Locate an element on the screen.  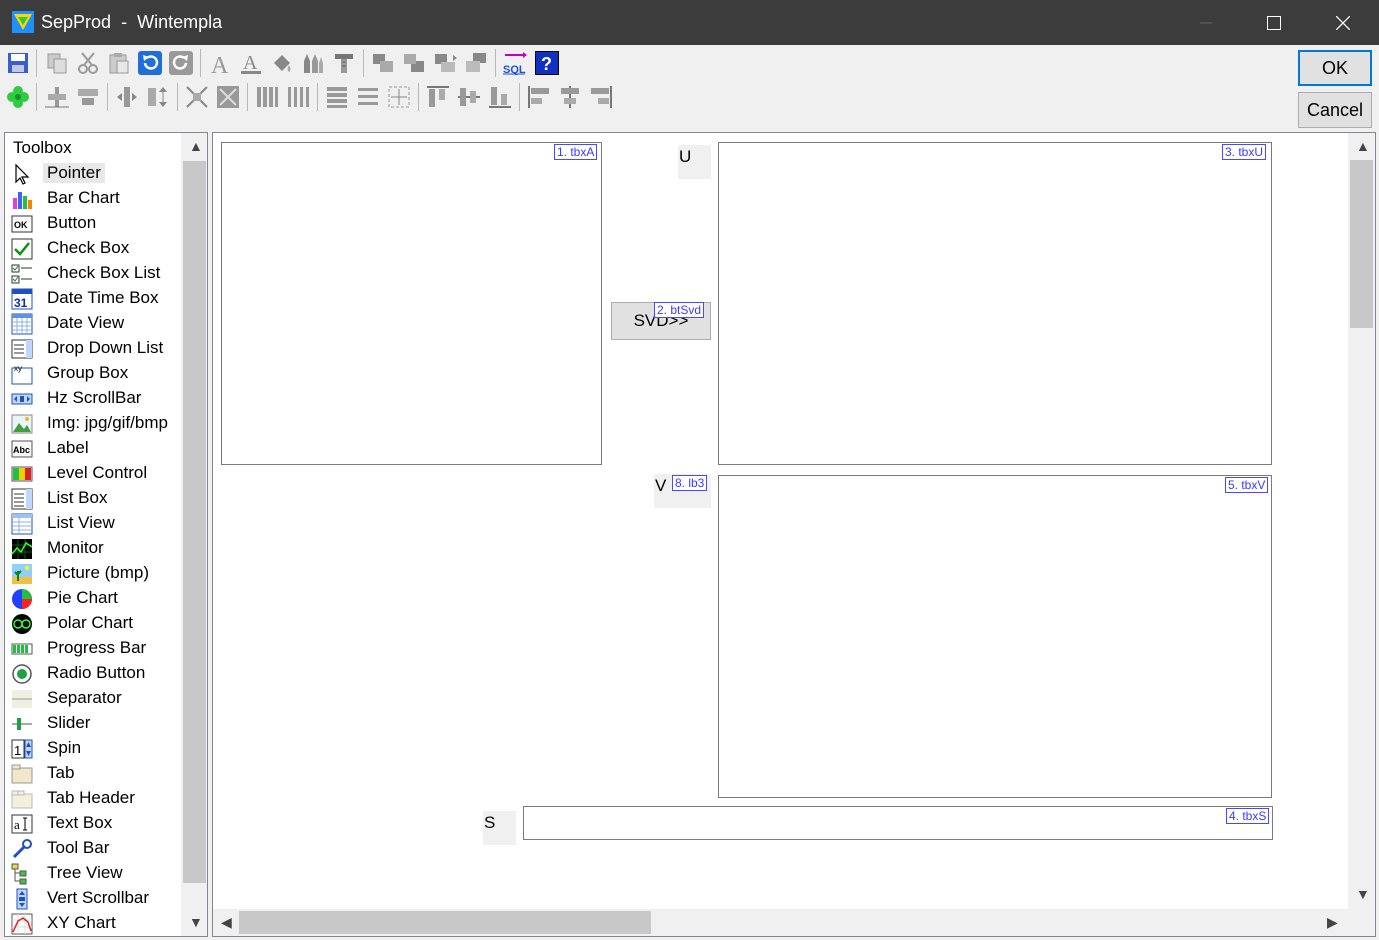
toolbox-item-label: Abc Label is located at coordinates (93, 448).